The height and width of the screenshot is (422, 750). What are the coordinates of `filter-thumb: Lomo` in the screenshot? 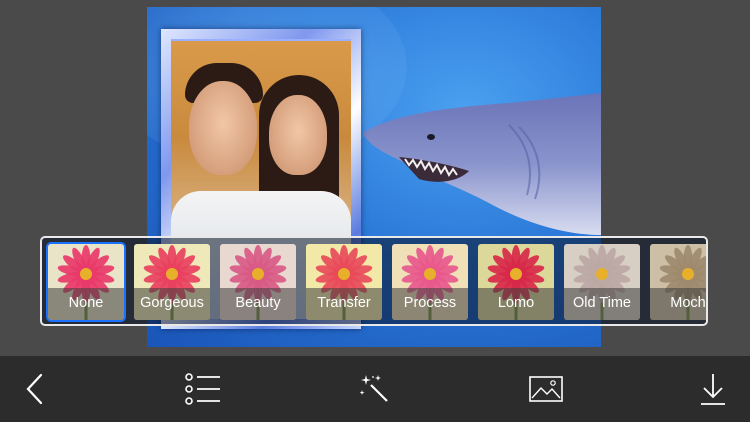 It's located at (516, 282).